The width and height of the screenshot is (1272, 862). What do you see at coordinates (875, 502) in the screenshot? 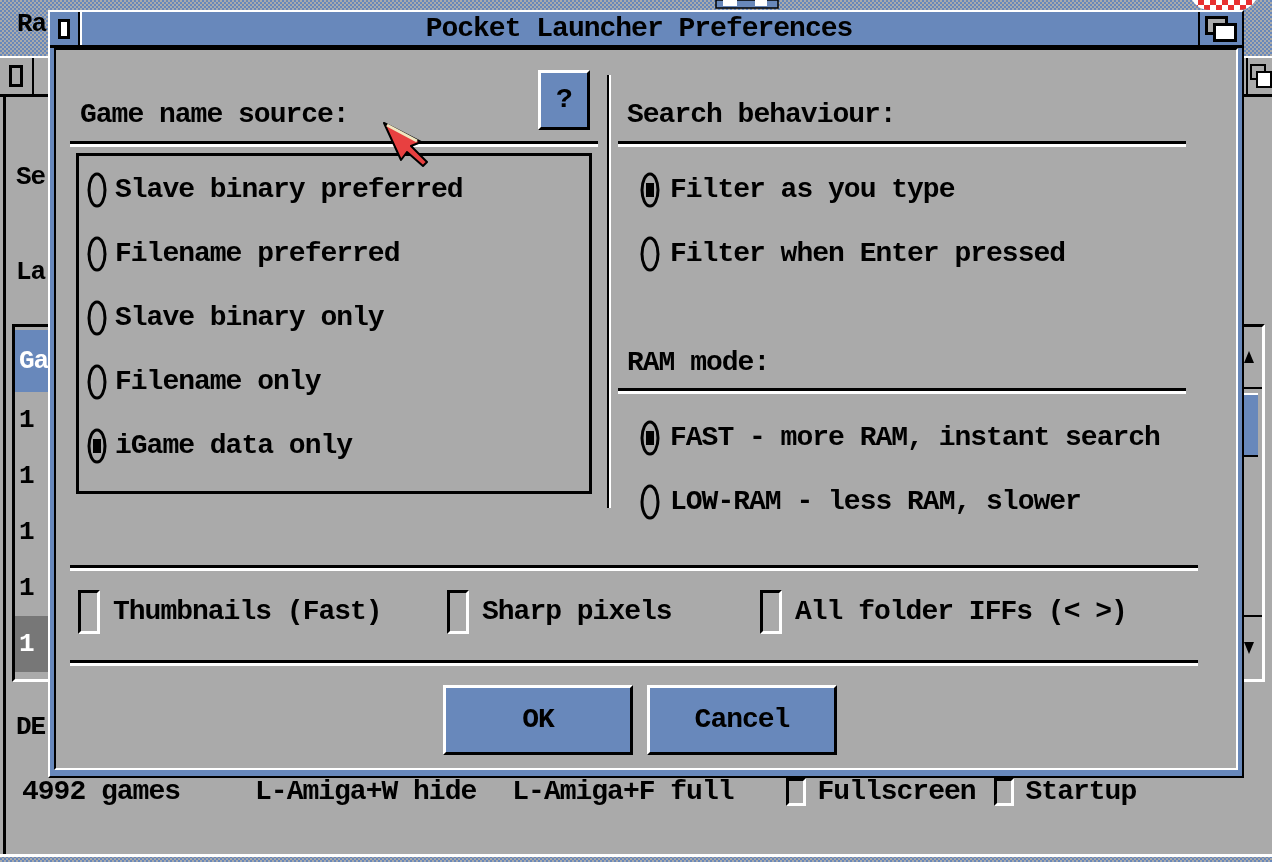
I see `radio-label: LOW-RAM - less RAM, slower` at bounding box center [875, 502].